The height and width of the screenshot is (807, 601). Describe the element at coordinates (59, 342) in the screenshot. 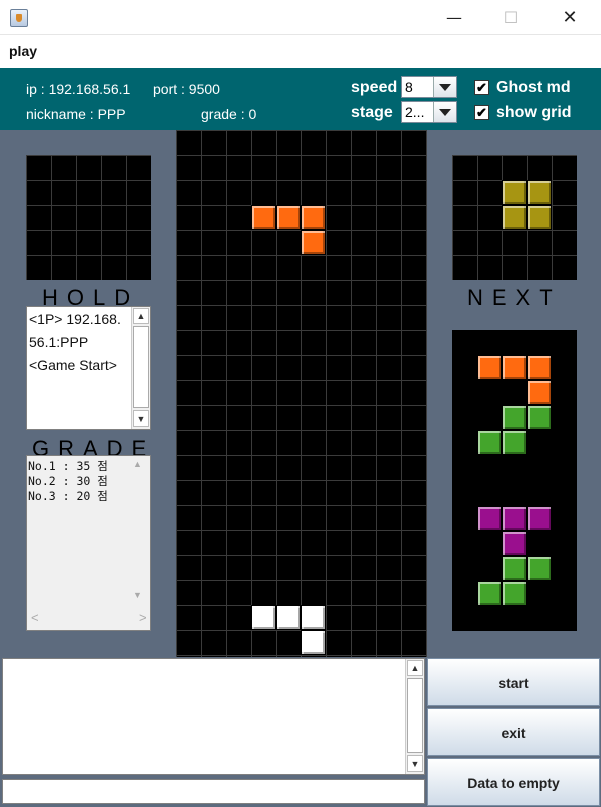

I see `log-line: 56.1:PPP` at that location.